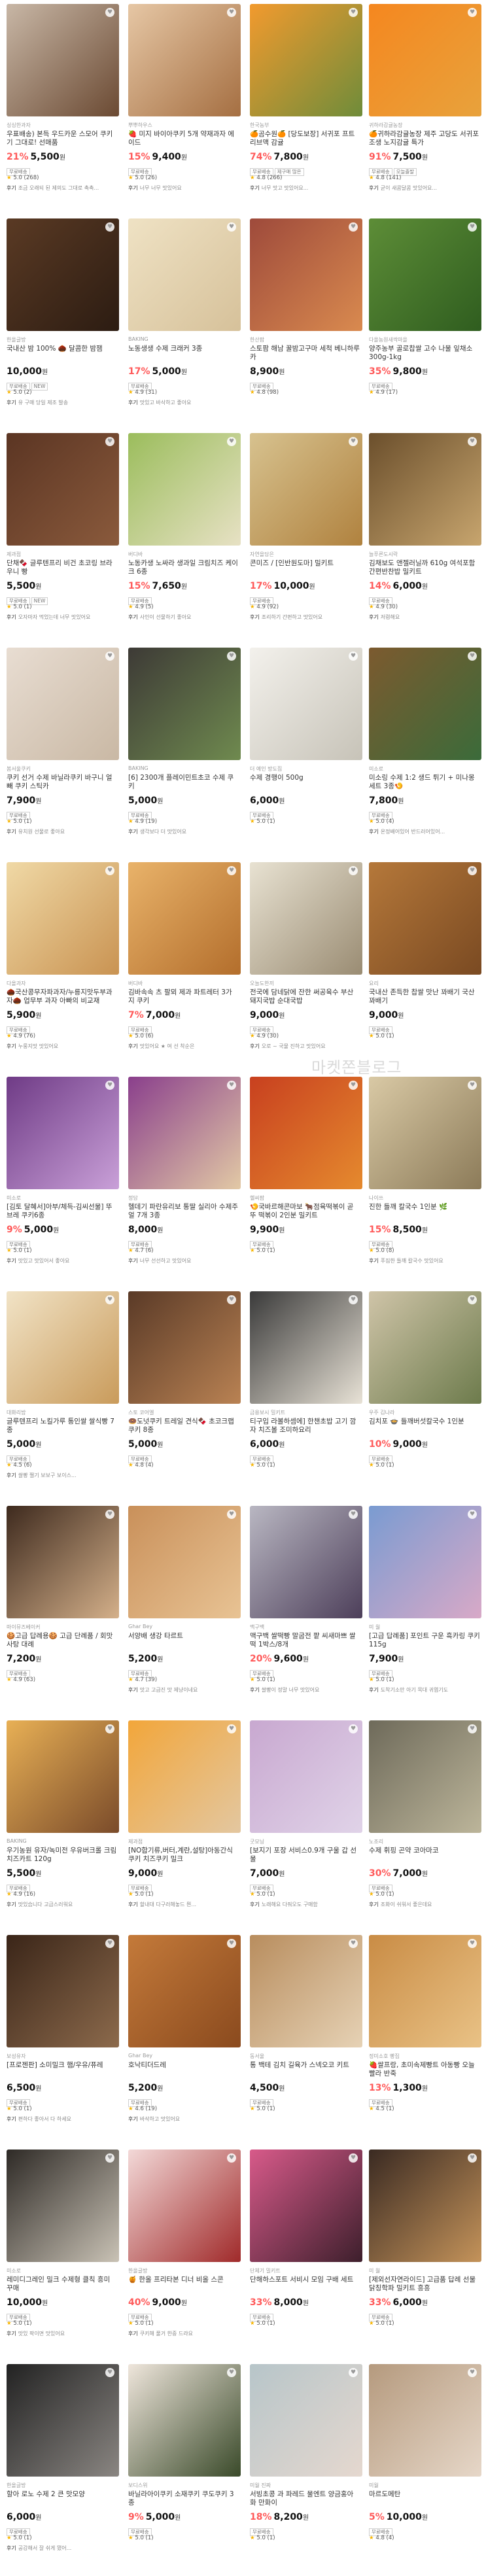  What do you see at coordinates (309, 769) in the screenshot?
I see `seller-name: 더 예인 방도집` at bounding box center [309, 769].